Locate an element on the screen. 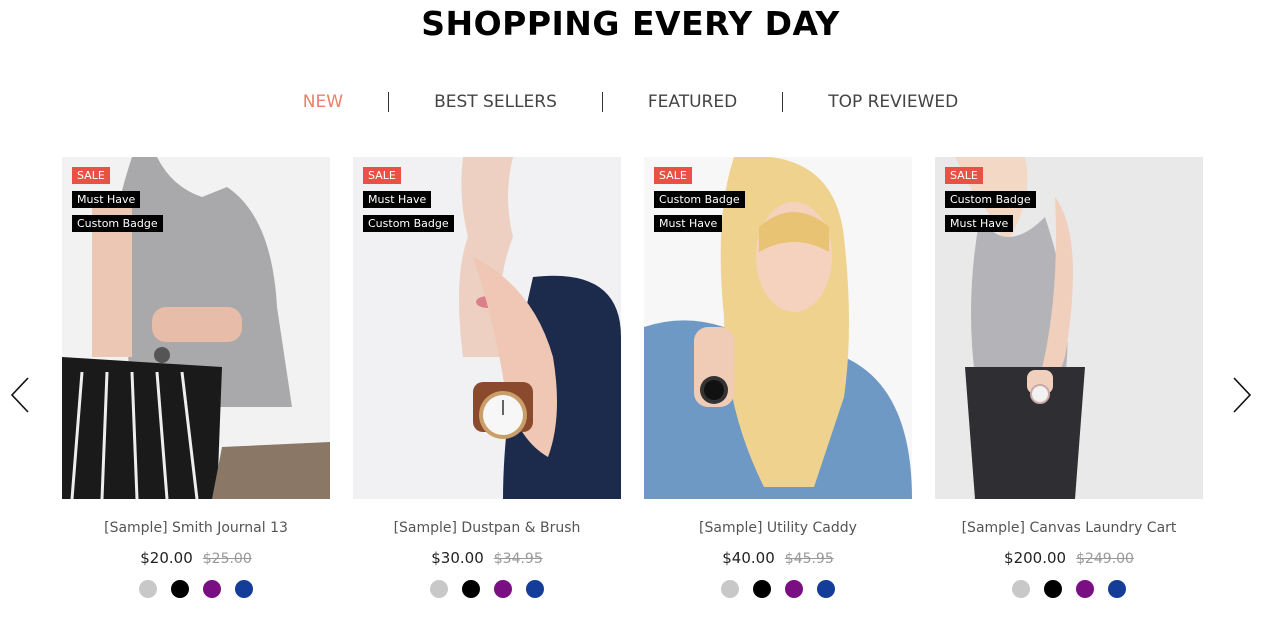 The width and height of the screenshot is (1261, 644). product-name: [Sample] Smith Journal 13 is located at coordinates (196, 528).